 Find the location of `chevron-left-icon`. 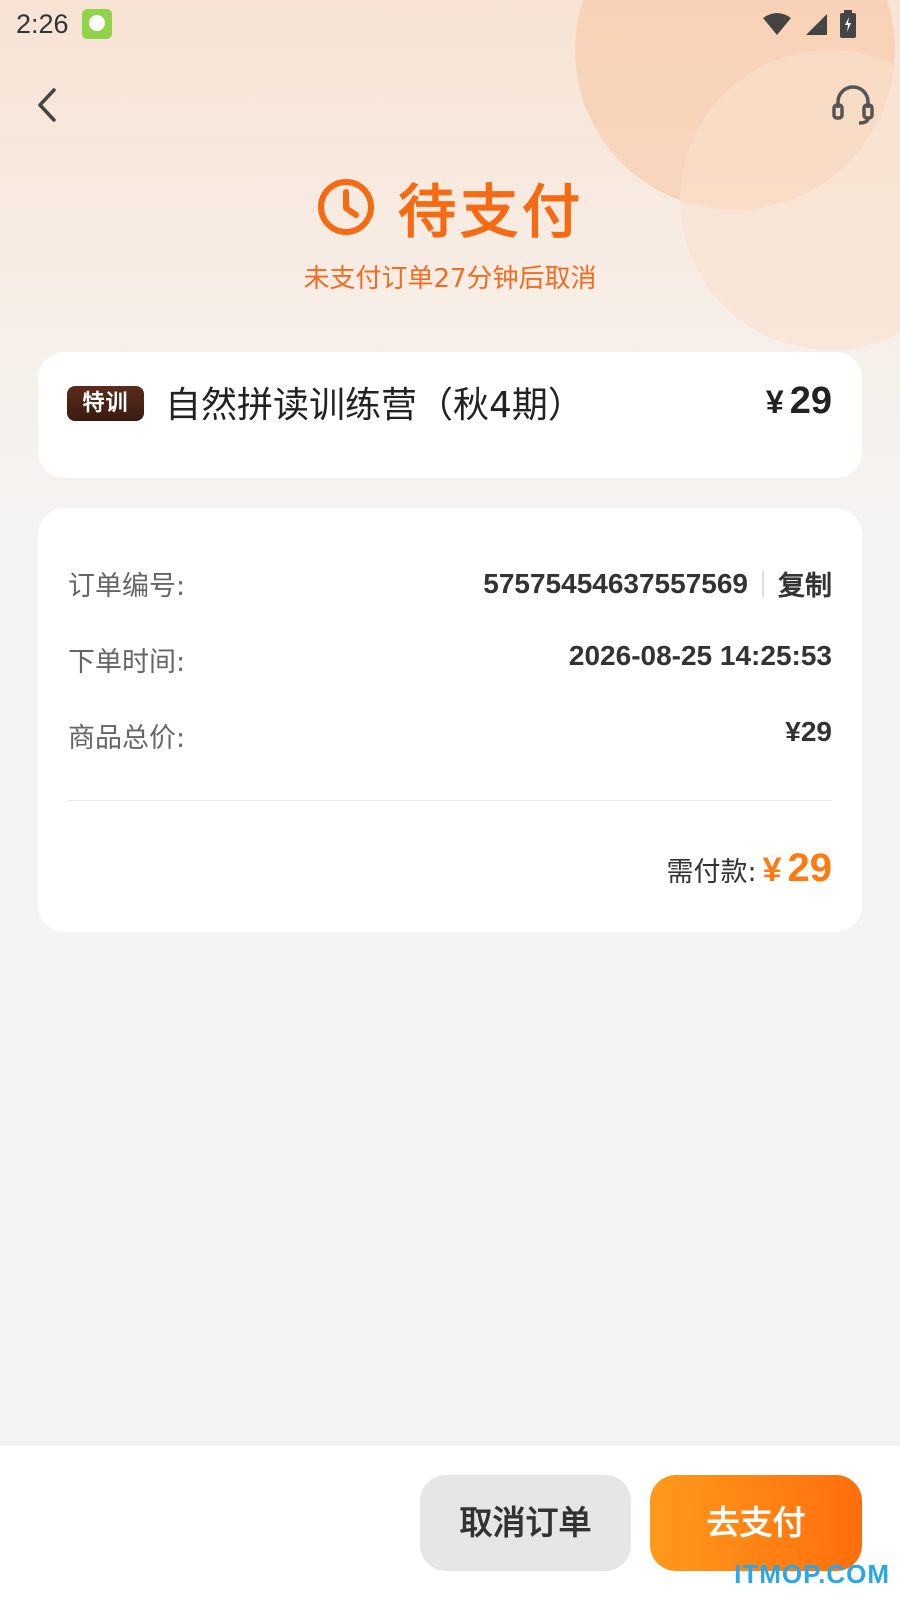

chevron-left-icon is located at coordinates (47, 105).